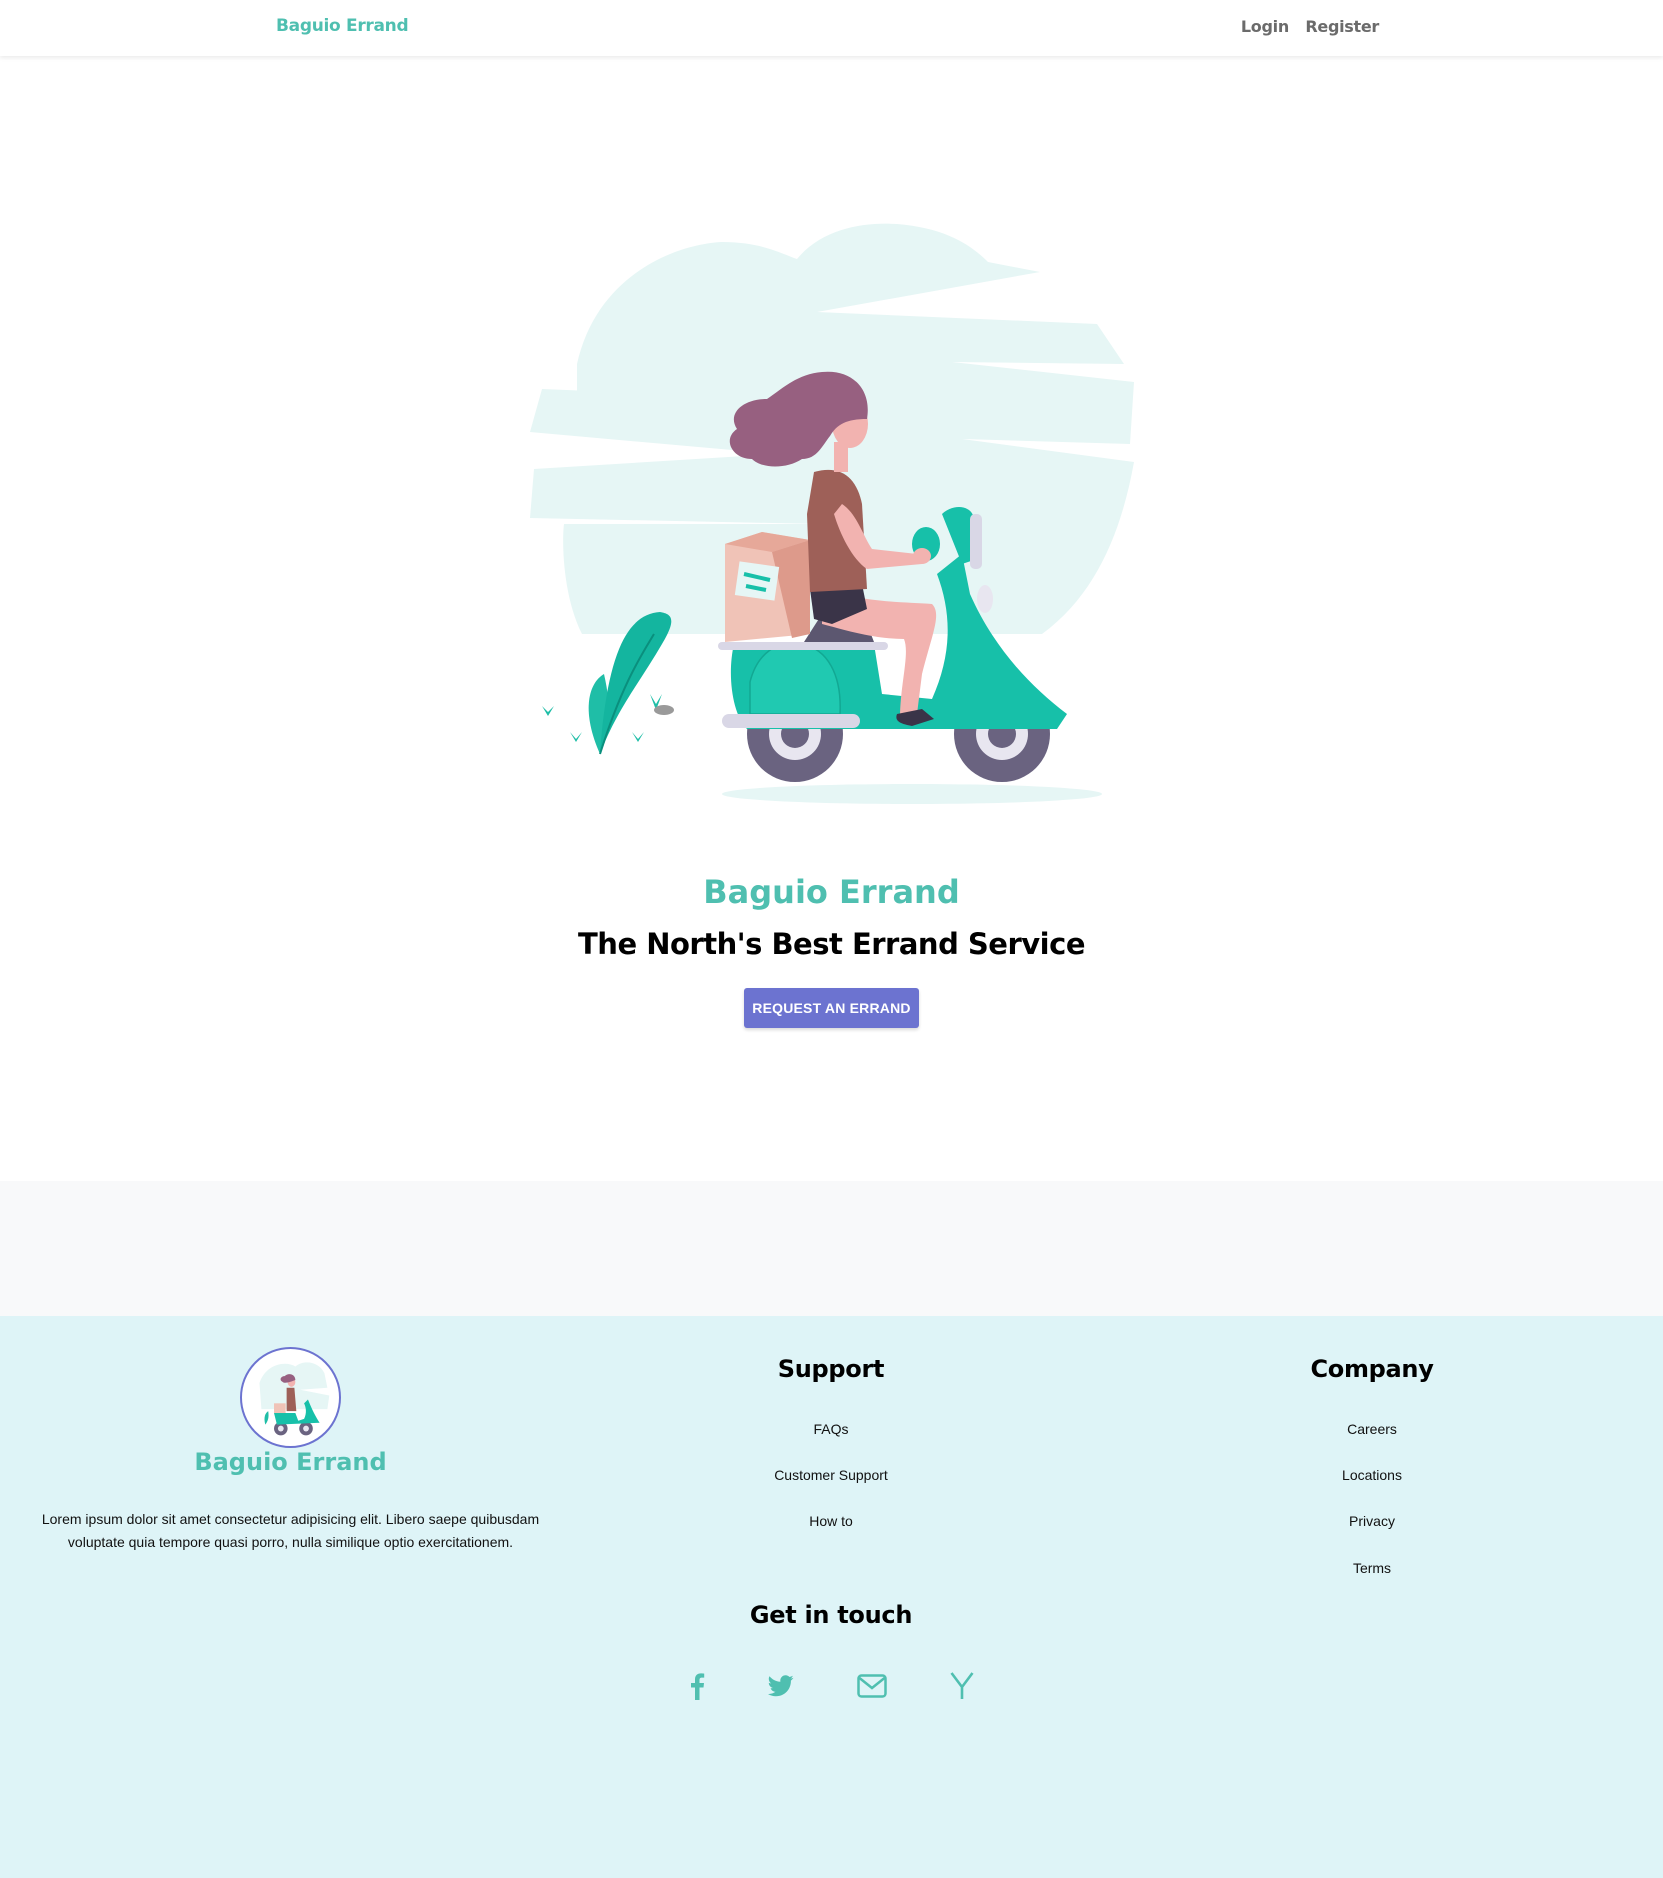 The height and width of the screenshot is (1878, 1663). Describe the element at coordinates (1265, 26) in the screenshot. I see `login-link: Login` at that location.